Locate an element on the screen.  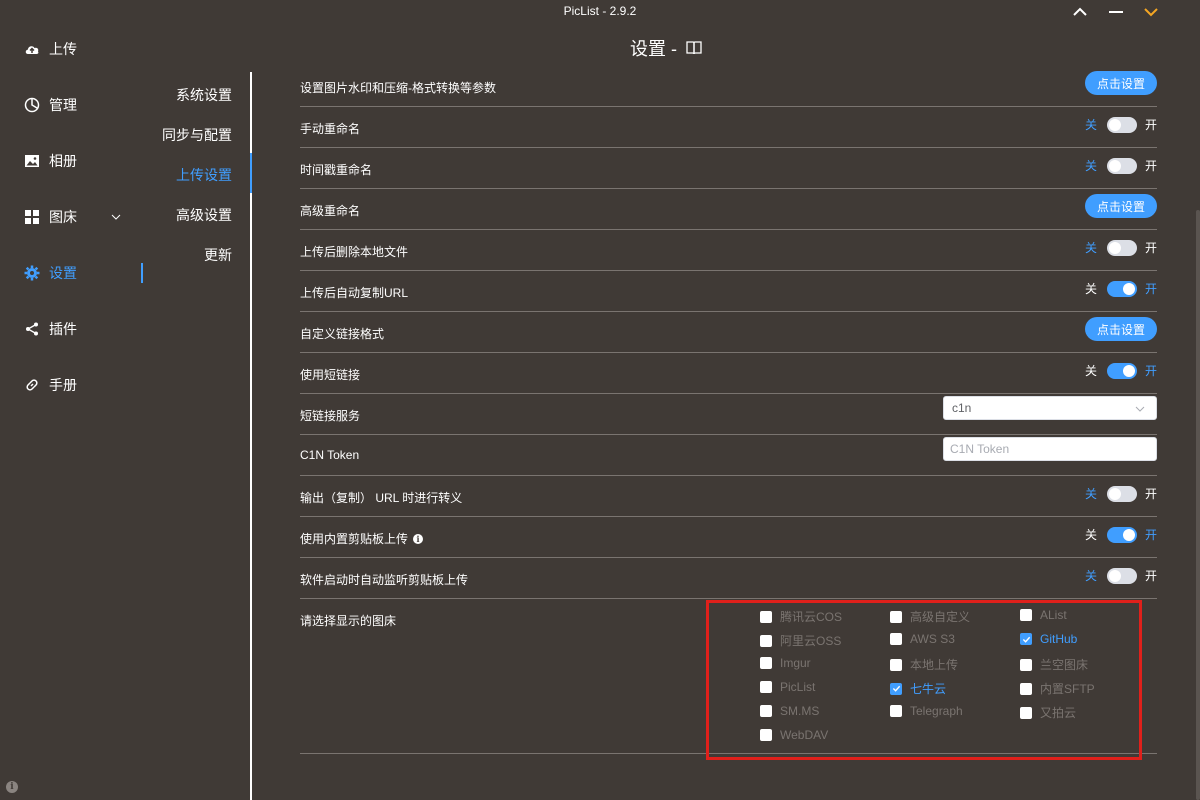
delete-local-toggle-group: 关 开 is located at coordinates (1121, 247).